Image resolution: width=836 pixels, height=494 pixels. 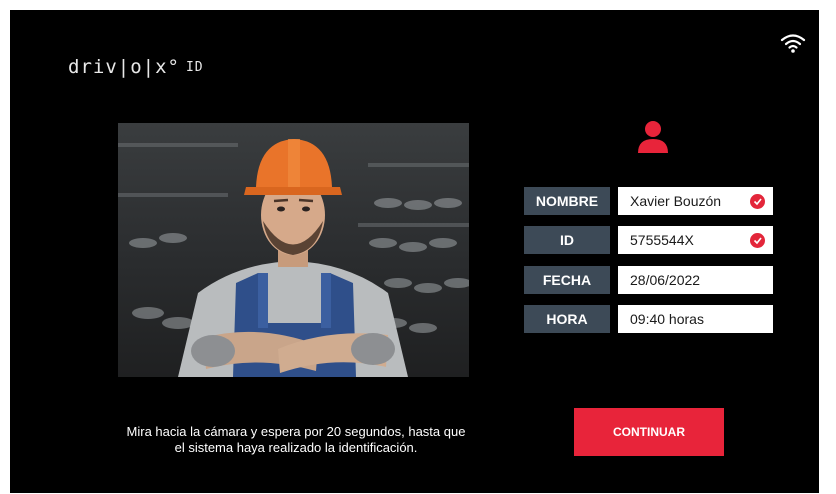 What do you see at coordinates (124, 67) in the screenshot?
I see `logo-text: driv|o|x°` at bounding box center [124, 67].